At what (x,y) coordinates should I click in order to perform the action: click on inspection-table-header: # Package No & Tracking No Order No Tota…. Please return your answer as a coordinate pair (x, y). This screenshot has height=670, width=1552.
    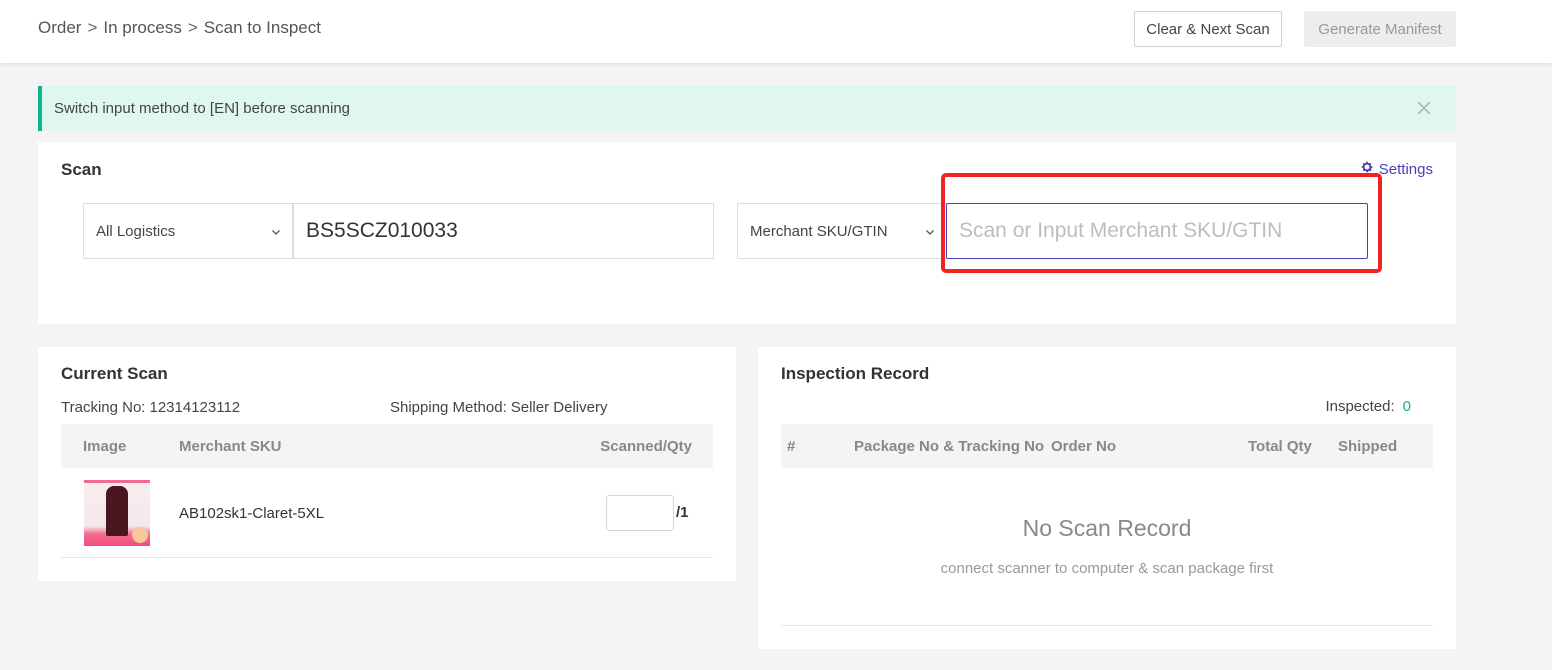
    Looking at the image, I should click on (1107, 446).